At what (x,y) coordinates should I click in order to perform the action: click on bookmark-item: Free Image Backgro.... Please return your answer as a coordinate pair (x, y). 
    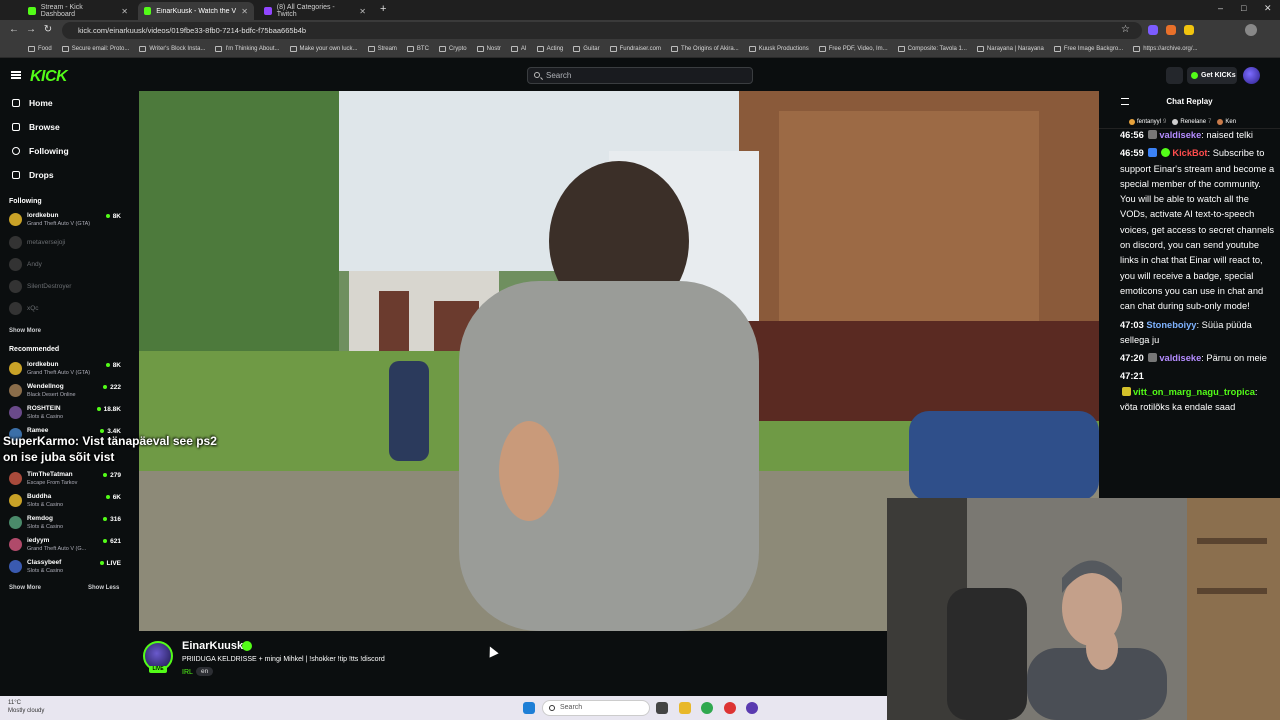
    Looking at the image, I should click on (1088, 49).